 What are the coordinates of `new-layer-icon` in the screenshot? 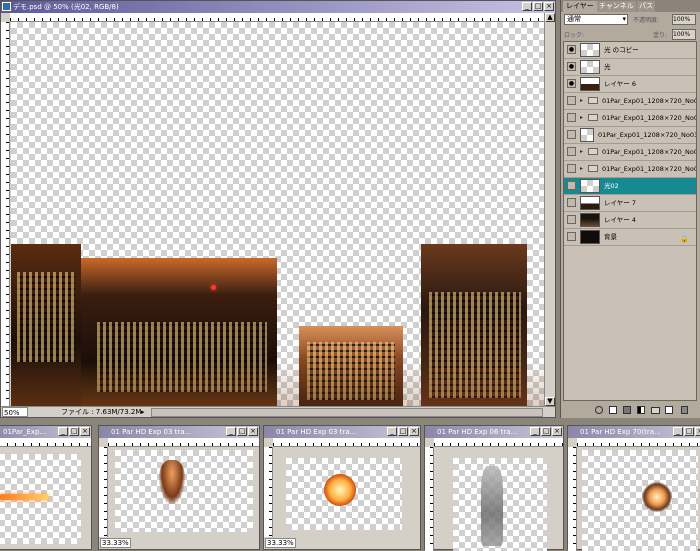 It's located at (669, 410).